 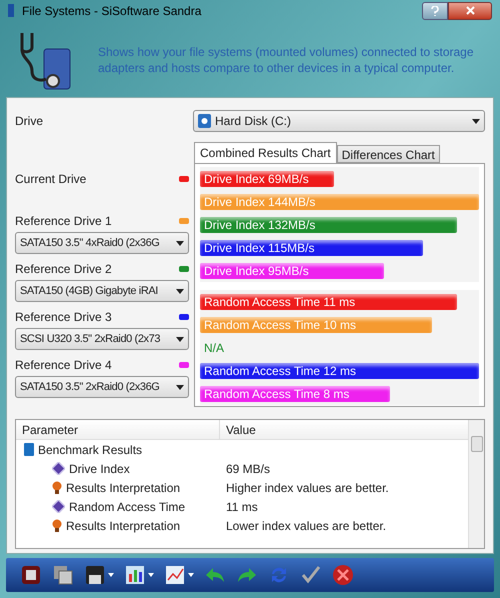 What do you see at coordinates (102, 339) in the screenshot?
I see `reference-drive-select: SCSI U320 3.5" 2xRaid0 (2x73` at bounding box center [102, 339].